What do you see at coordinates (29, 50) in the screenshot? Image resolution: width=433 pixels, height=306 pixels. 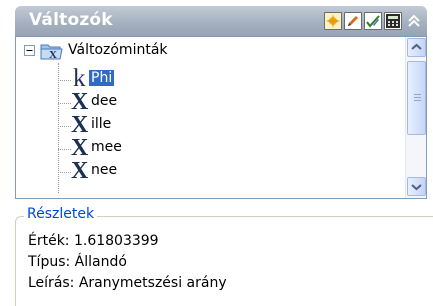 I see `collapse-toggle-icon` at bounding box center [29, 50].